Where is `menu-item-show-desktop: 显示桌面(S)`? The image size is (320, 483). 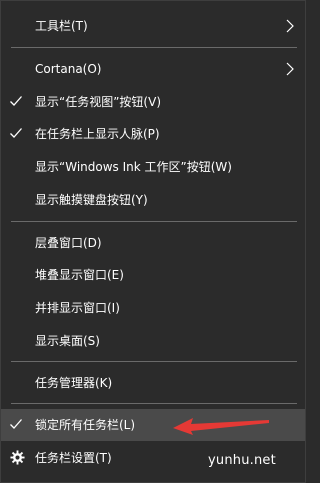
menu-item-show-desktop: 显示桌面(S) is located at coordinates (153, 341).